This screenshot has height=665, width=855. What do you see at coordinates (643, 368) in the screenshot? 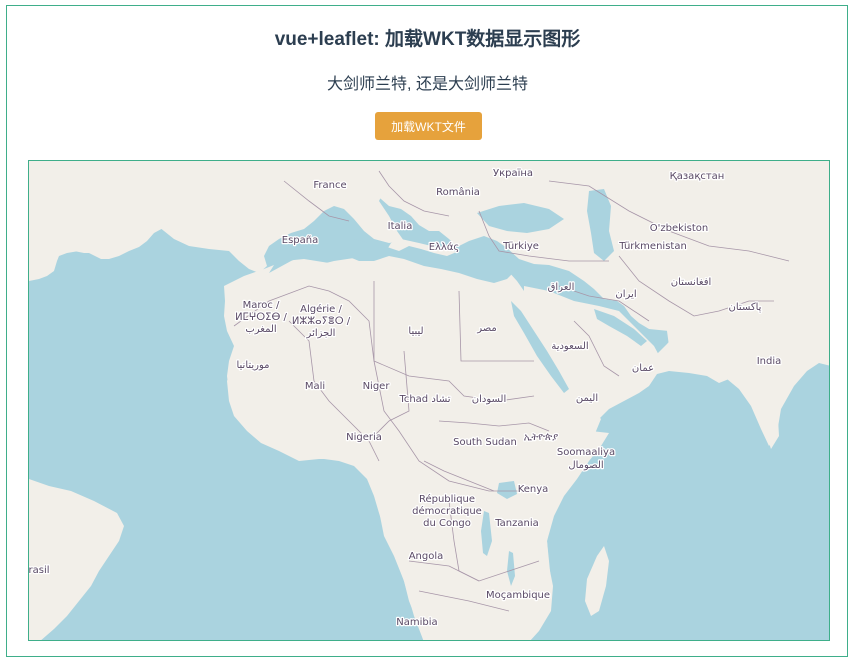
I see `label-oman: عمان` at bounding box center [643, 368].